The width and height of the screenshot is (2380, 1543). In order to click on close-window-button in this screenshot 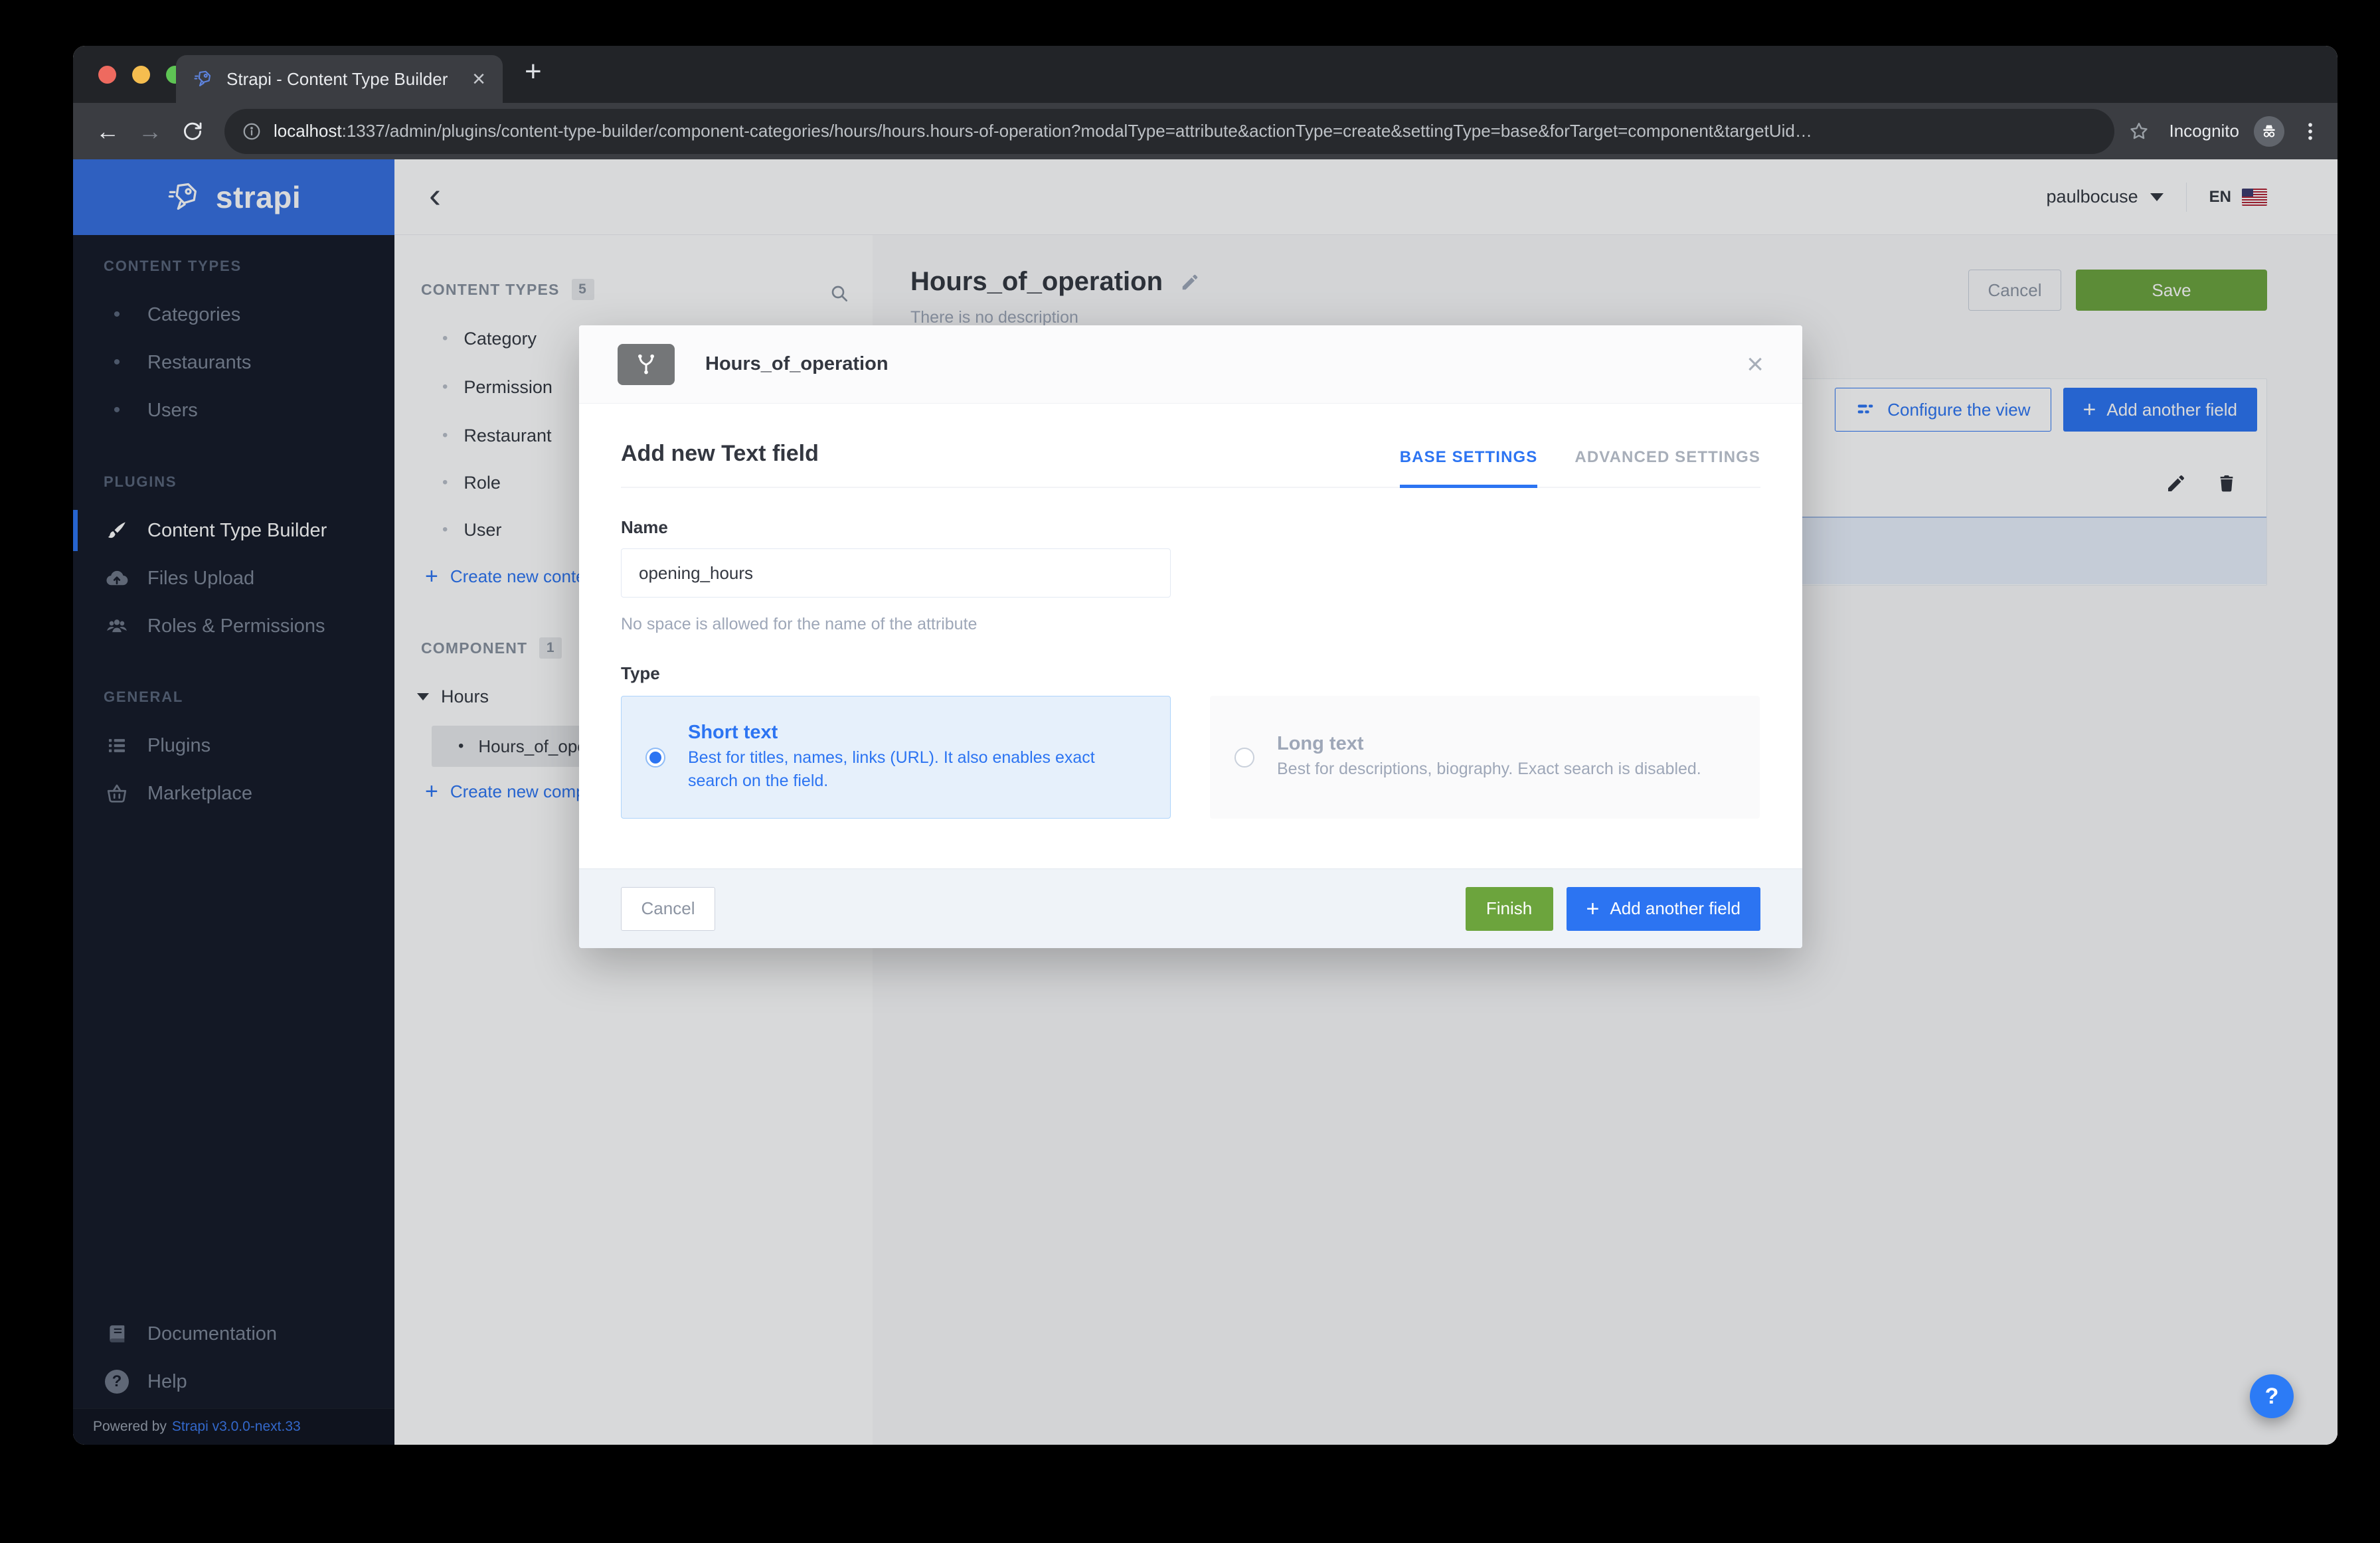, I will do `click(107, 75)`.